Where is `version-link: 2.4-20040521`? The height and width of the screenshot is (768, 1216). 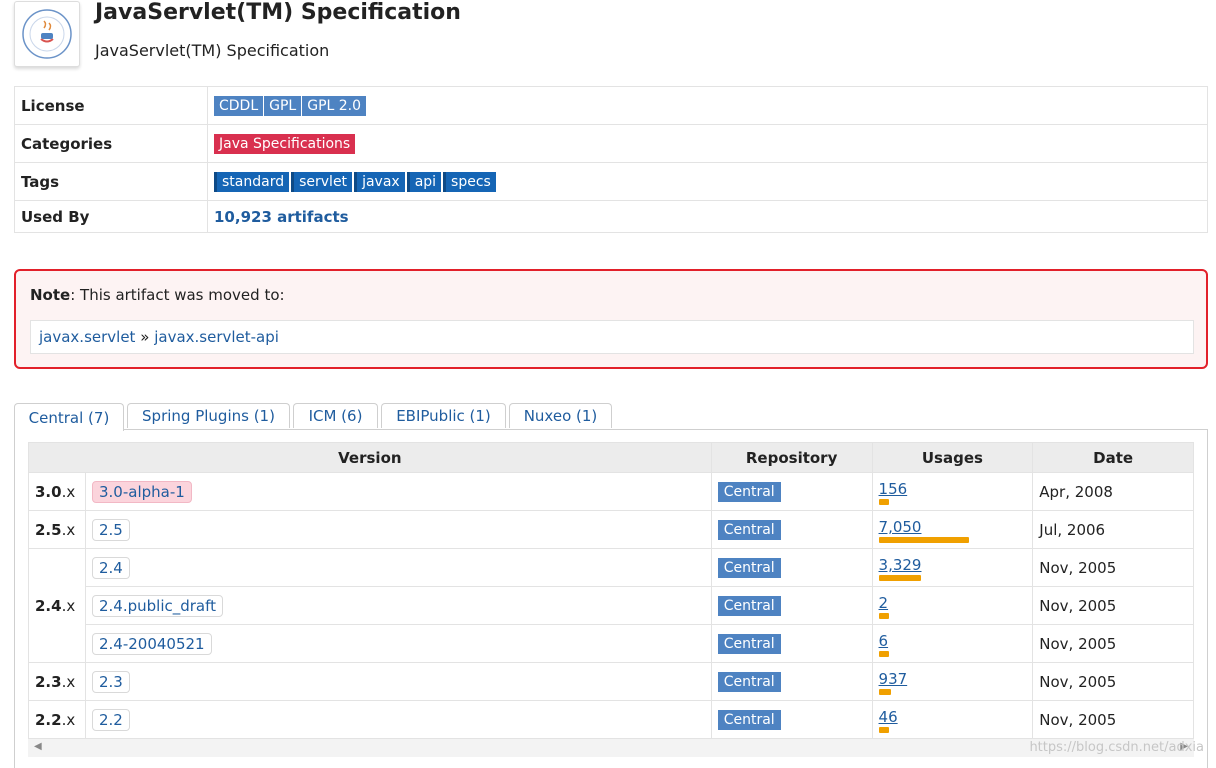
version-link: 2.4-20040521 is located at coordinates (151, 643).